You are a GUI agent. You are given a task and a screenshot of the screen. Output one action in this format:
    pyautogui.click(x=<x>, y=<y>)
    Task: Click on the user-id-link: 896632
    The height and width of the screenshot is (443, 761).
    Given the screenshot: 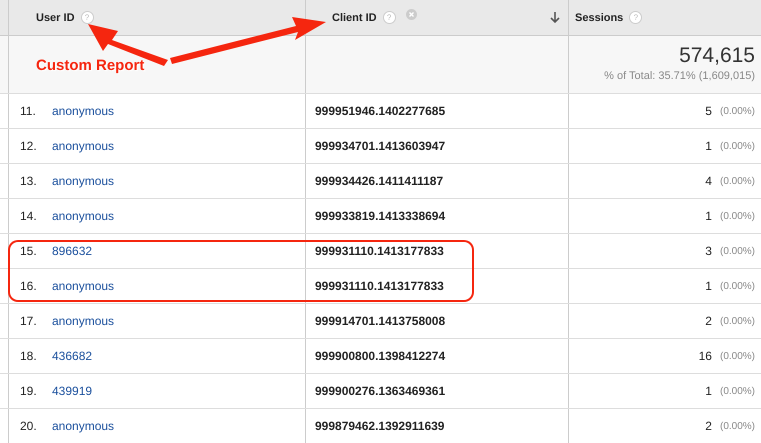 What is the action you would take?
    pyautogui.click(x=72, y=251)
    